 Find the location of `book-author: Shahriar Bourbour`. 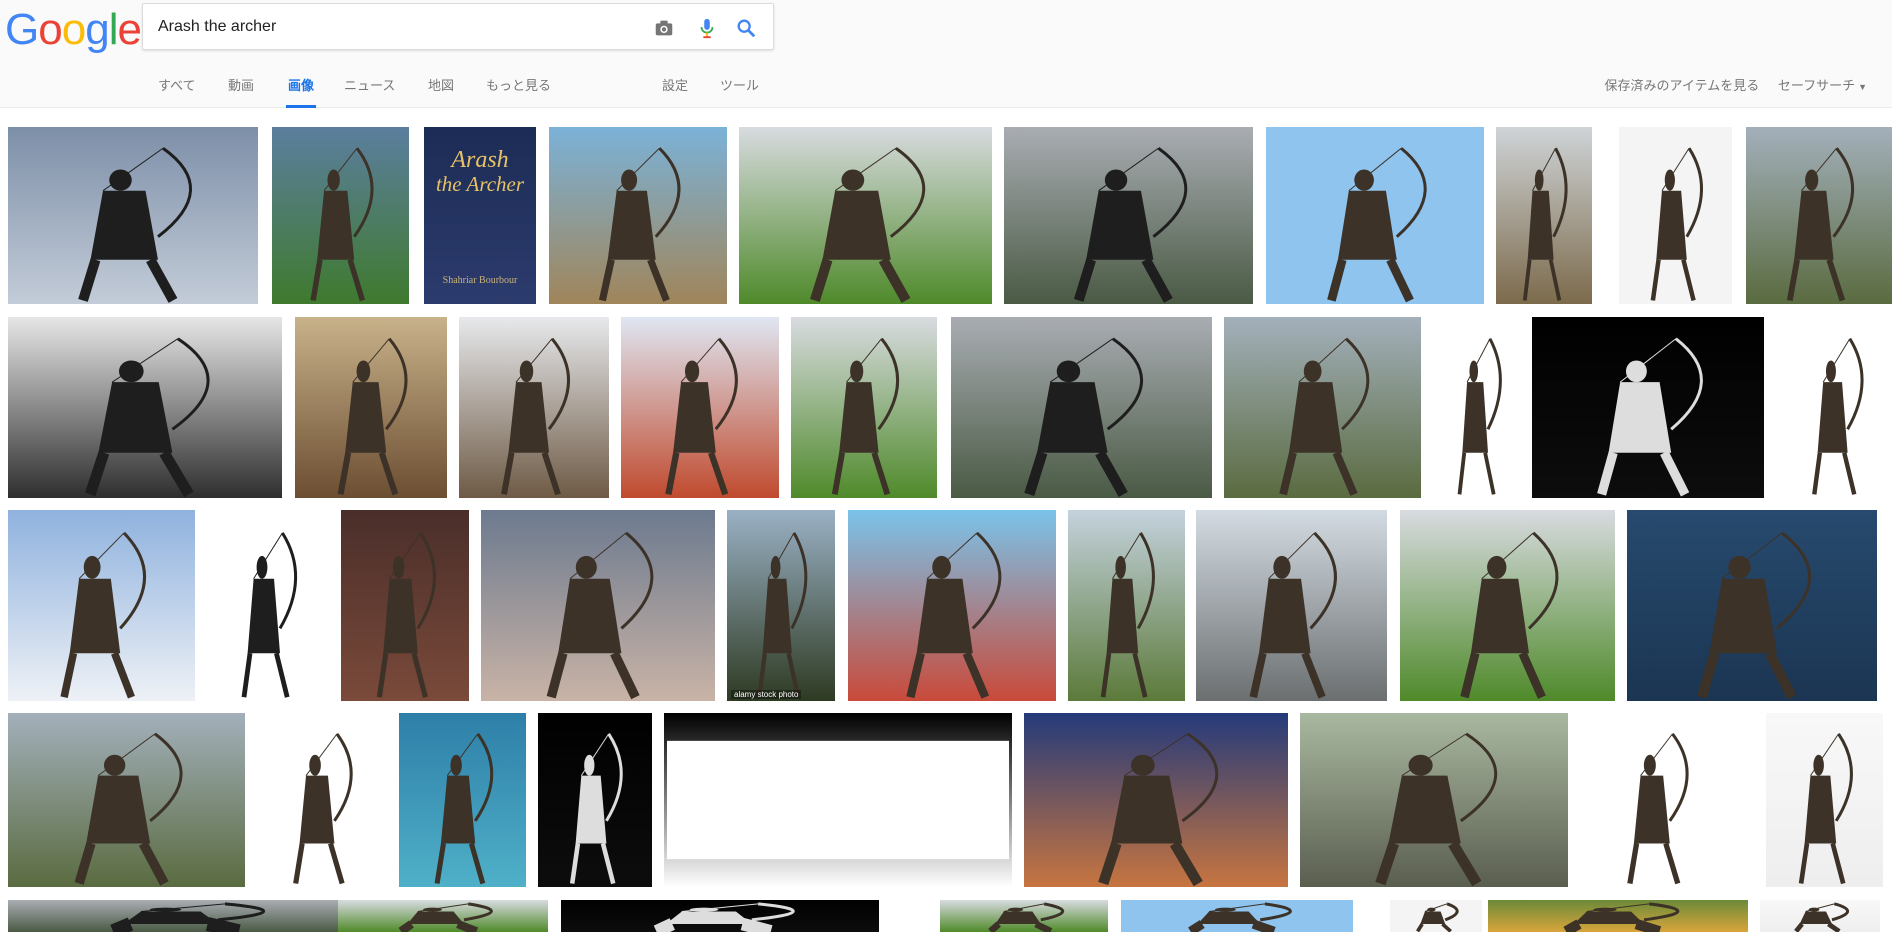

book-author: Shahriar Bourbour is located at coordinates (480, 280).